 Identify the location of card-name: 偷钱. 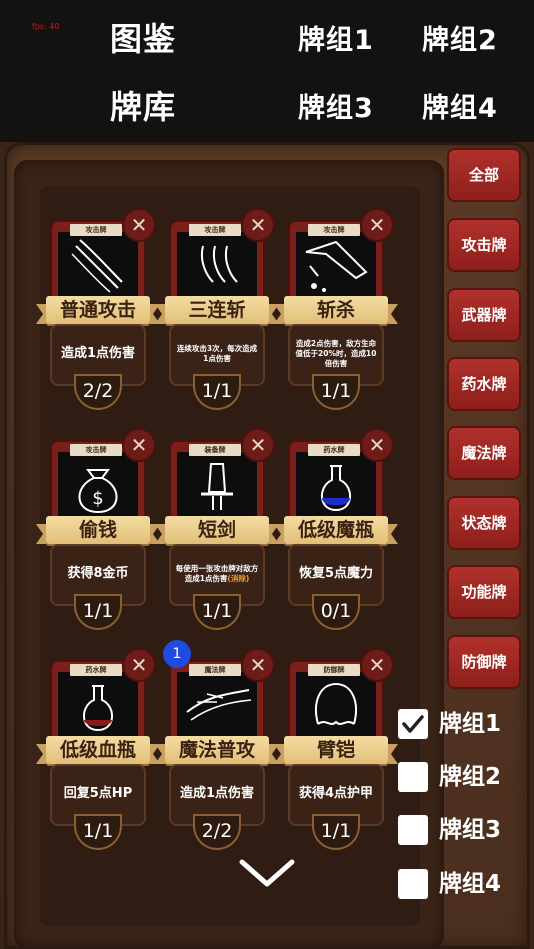
(98, 530).